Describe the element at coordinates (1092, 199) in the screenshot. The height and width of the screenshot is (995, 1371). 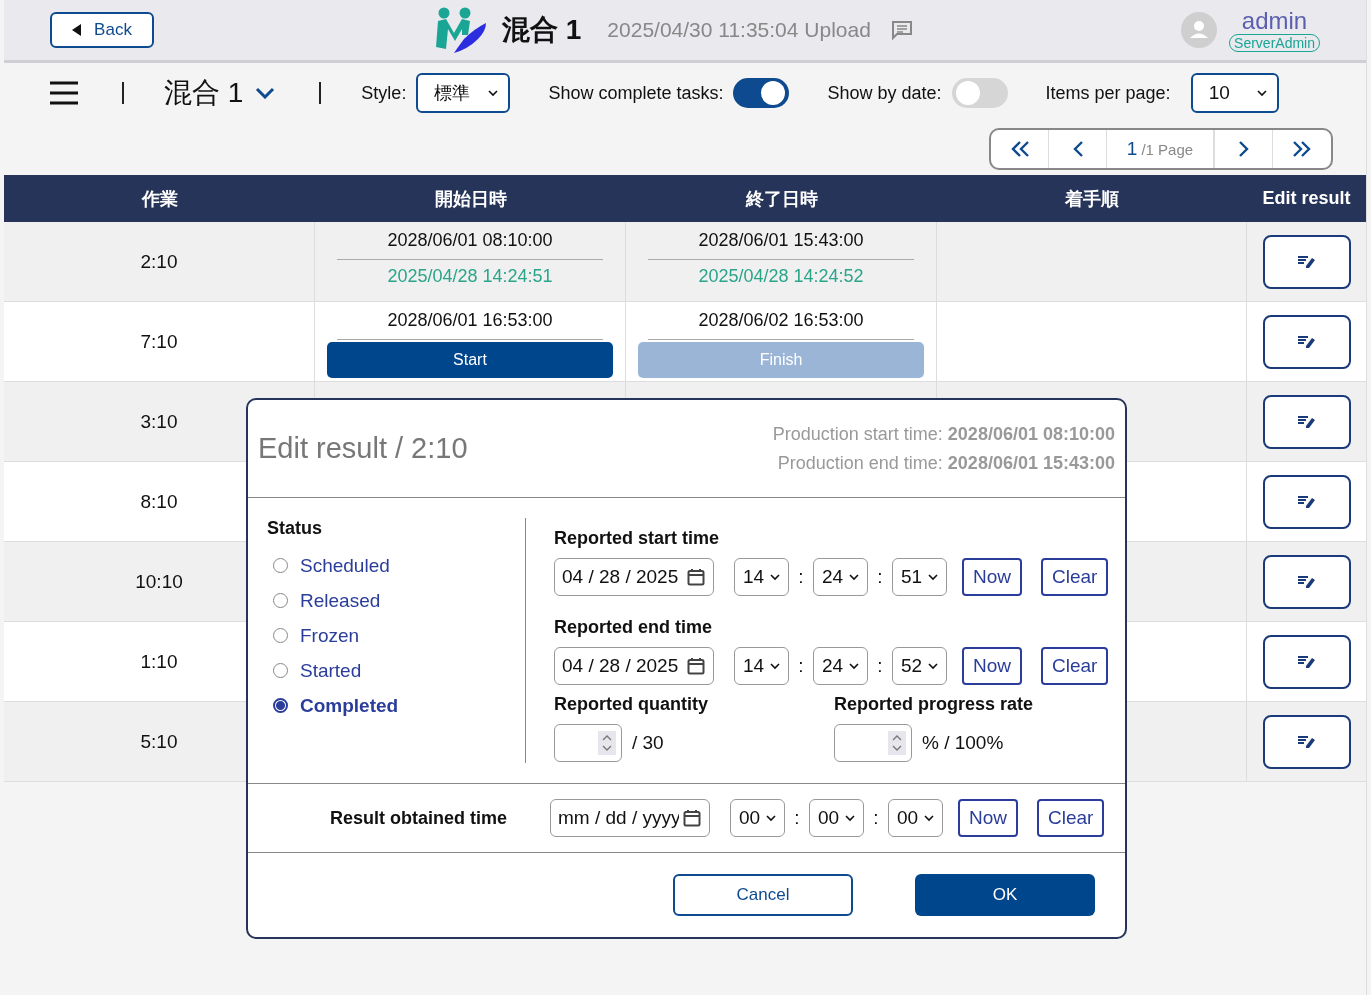
I see `column-header: 着手順` at that location.